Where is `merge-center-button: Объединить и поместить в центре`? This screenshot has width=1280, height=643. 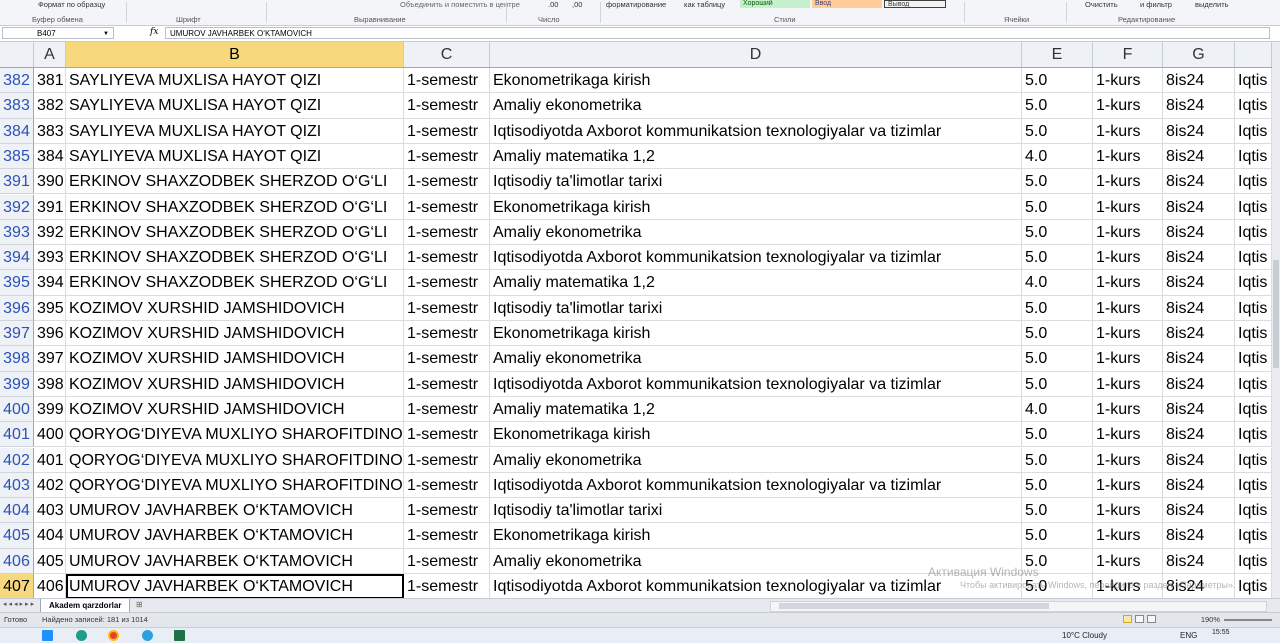 merge-center-button: Объединить и поместить в центре is located at coordinates (460, 5).